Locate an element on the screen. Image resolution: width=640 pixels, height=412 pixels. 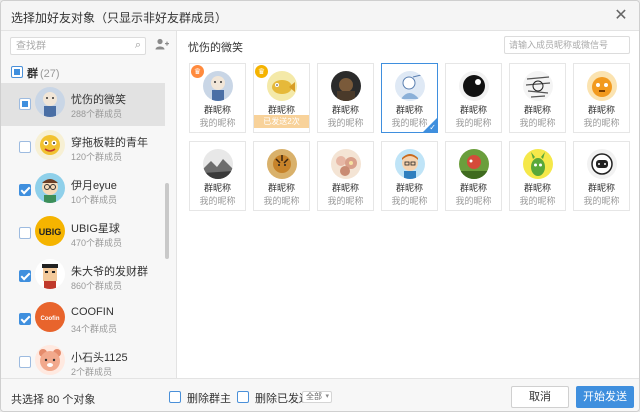
group-name: 朱大爷的发财群 is located at coordinates (109, 272).